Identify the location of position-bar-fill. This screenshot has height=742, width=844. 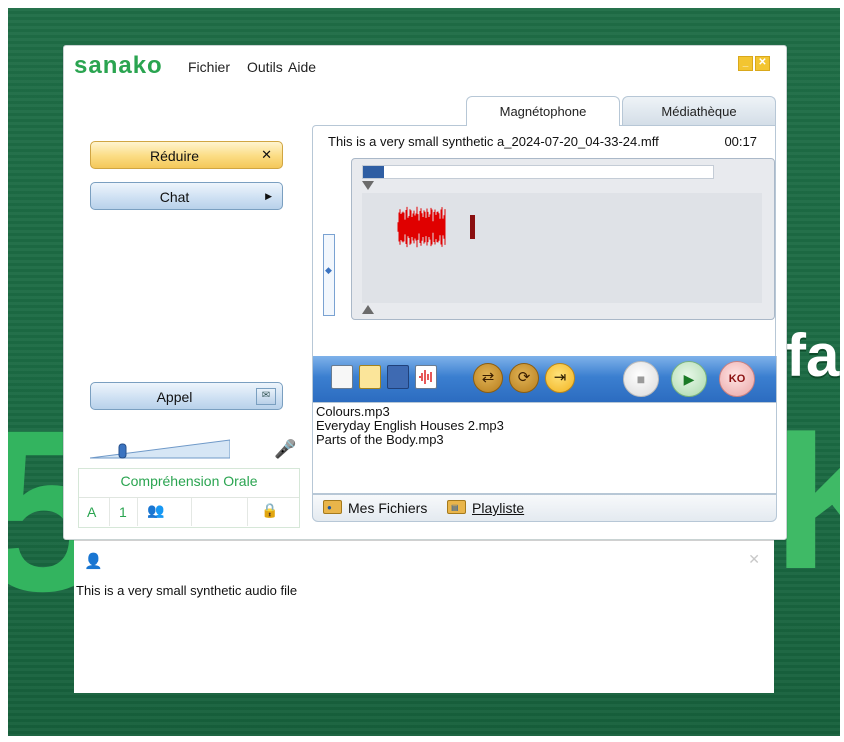
(373, 172).